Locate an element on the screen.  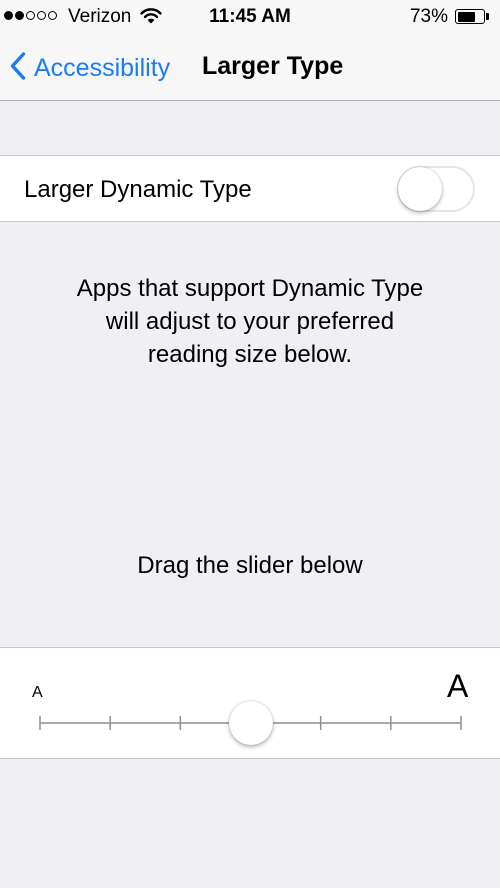
battery-fill is located at coordinates (466, 16).